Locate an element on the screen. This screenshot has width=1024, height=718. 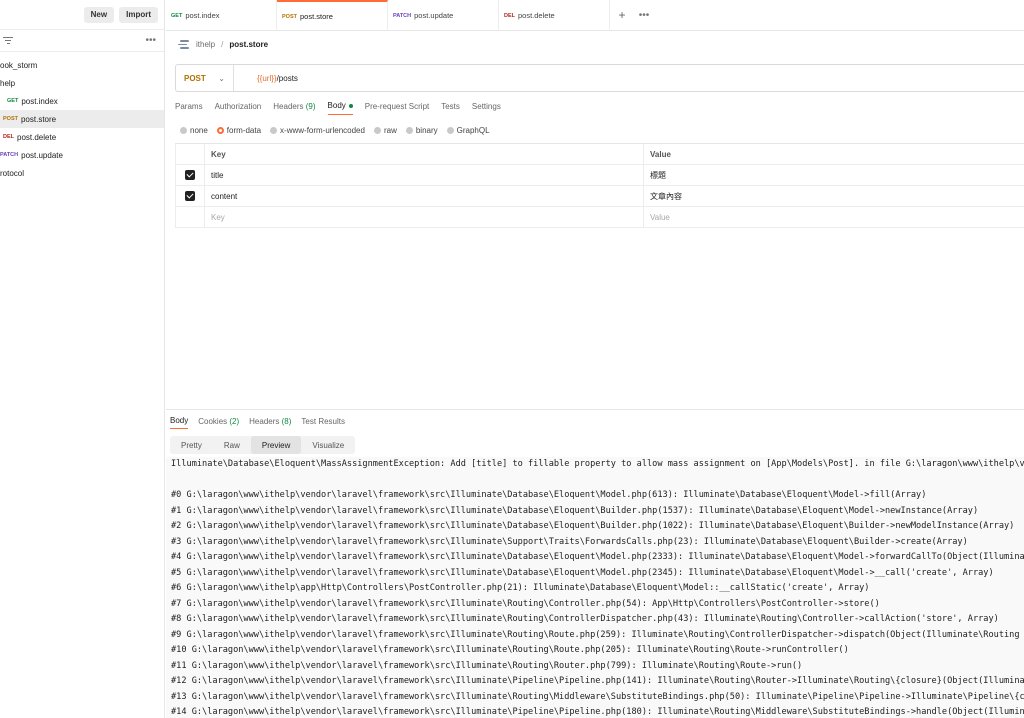
sidebar-request-item: GET post.index is located at coordinates (82, 101).